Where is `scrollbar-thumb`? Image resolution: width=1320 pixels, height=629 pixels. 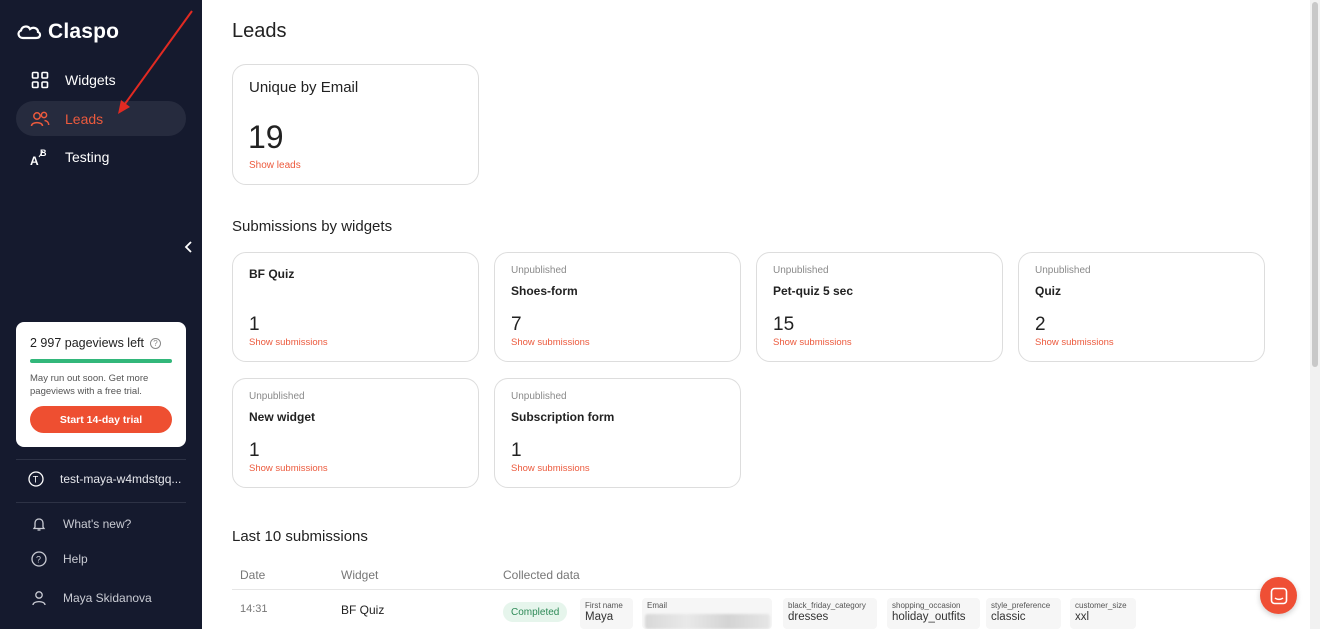
scrollbar-thumb is located at coordinates (1315, 184).